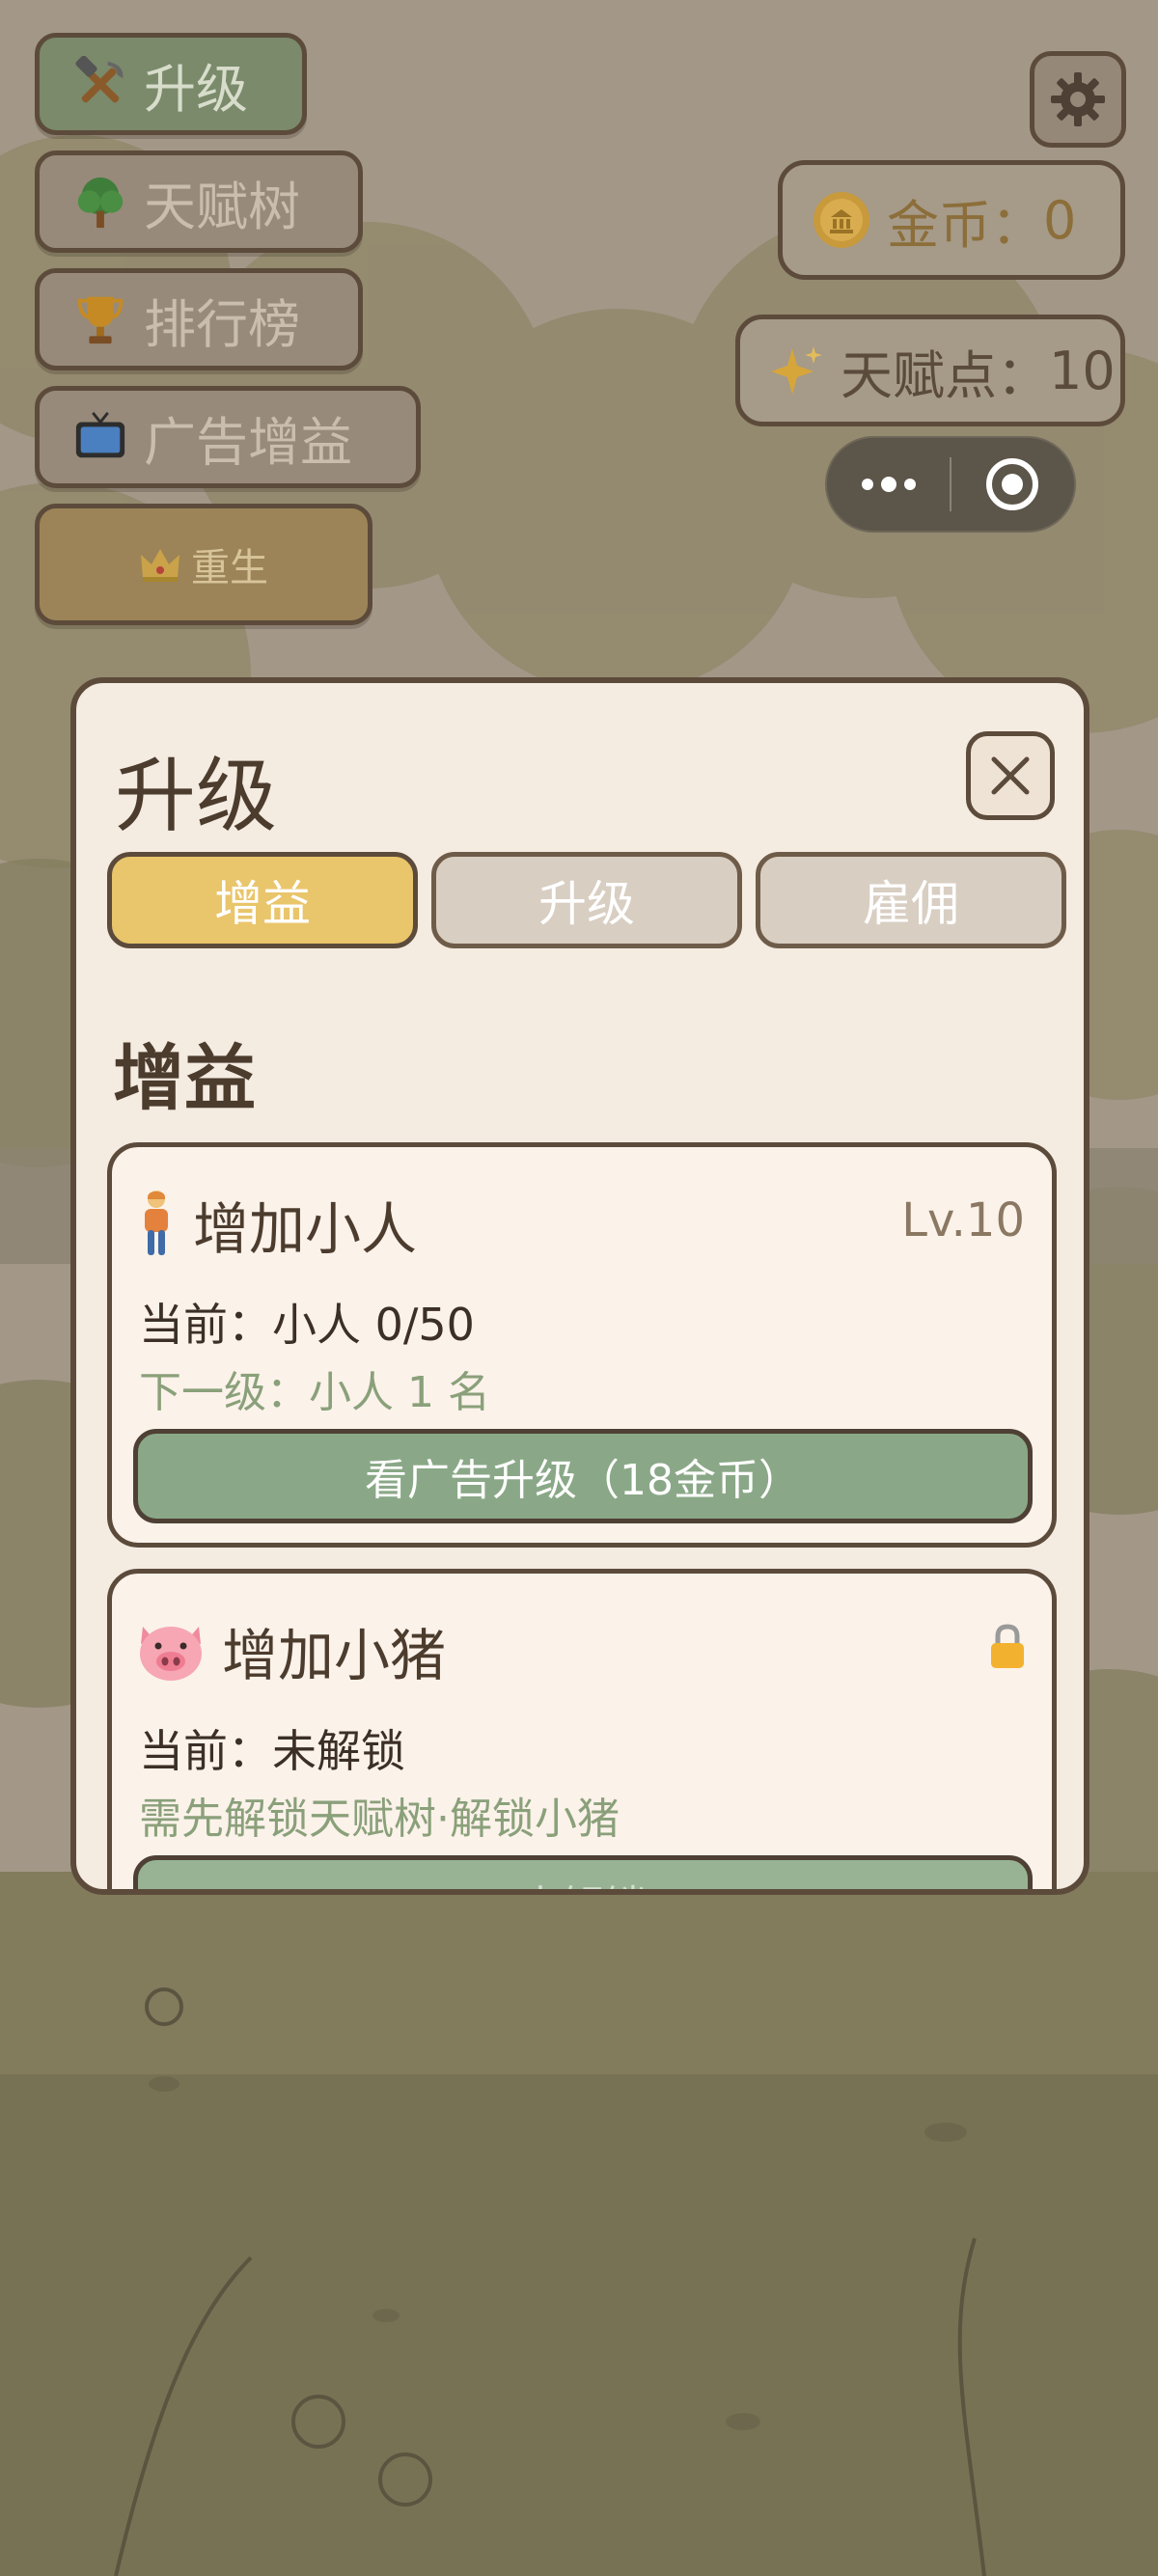 The width and height of the screenshot is (1158, 2576). Describe the element at coordinates (100, 437) in the screenshot. I see `tv-icon` at that location.